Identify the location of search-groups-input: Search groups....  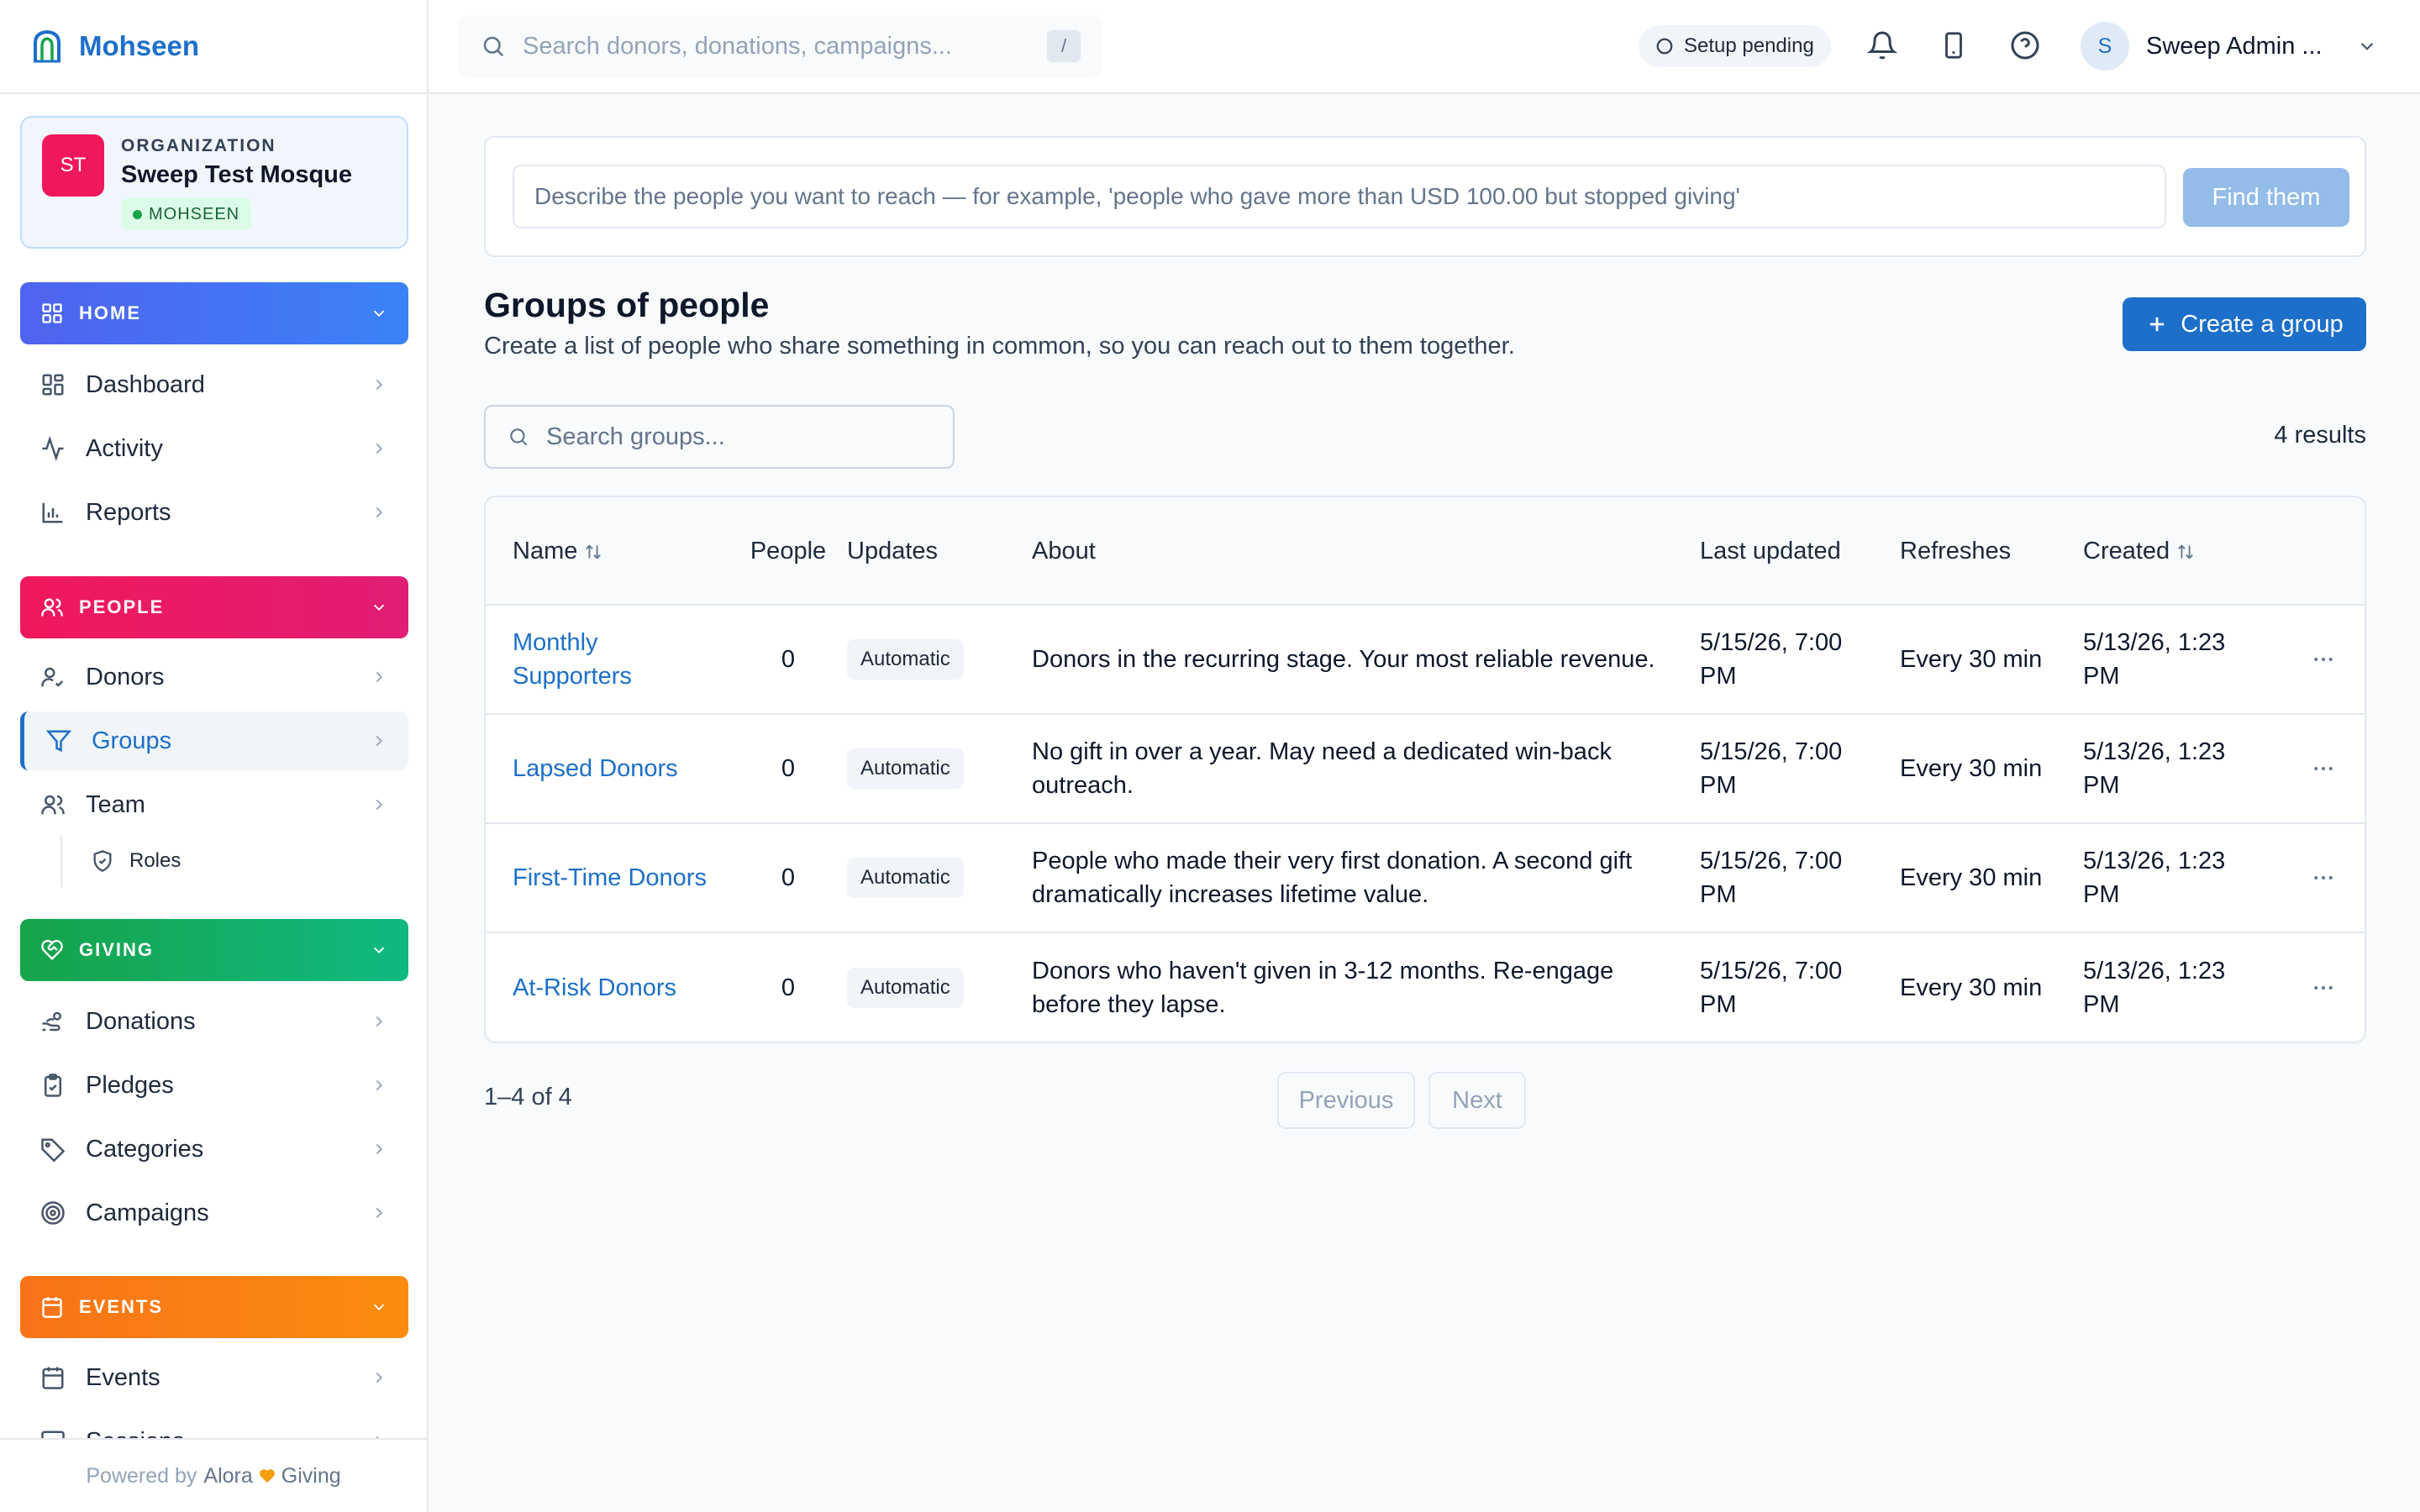
(719, 437).